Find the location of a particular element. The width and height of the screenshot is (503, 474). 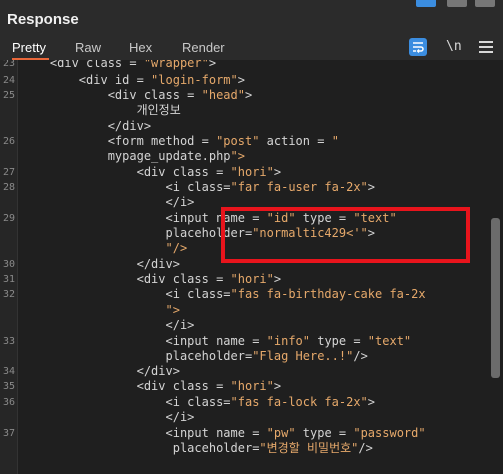

tab-hex: Hex is located at coordinates (140, 46).